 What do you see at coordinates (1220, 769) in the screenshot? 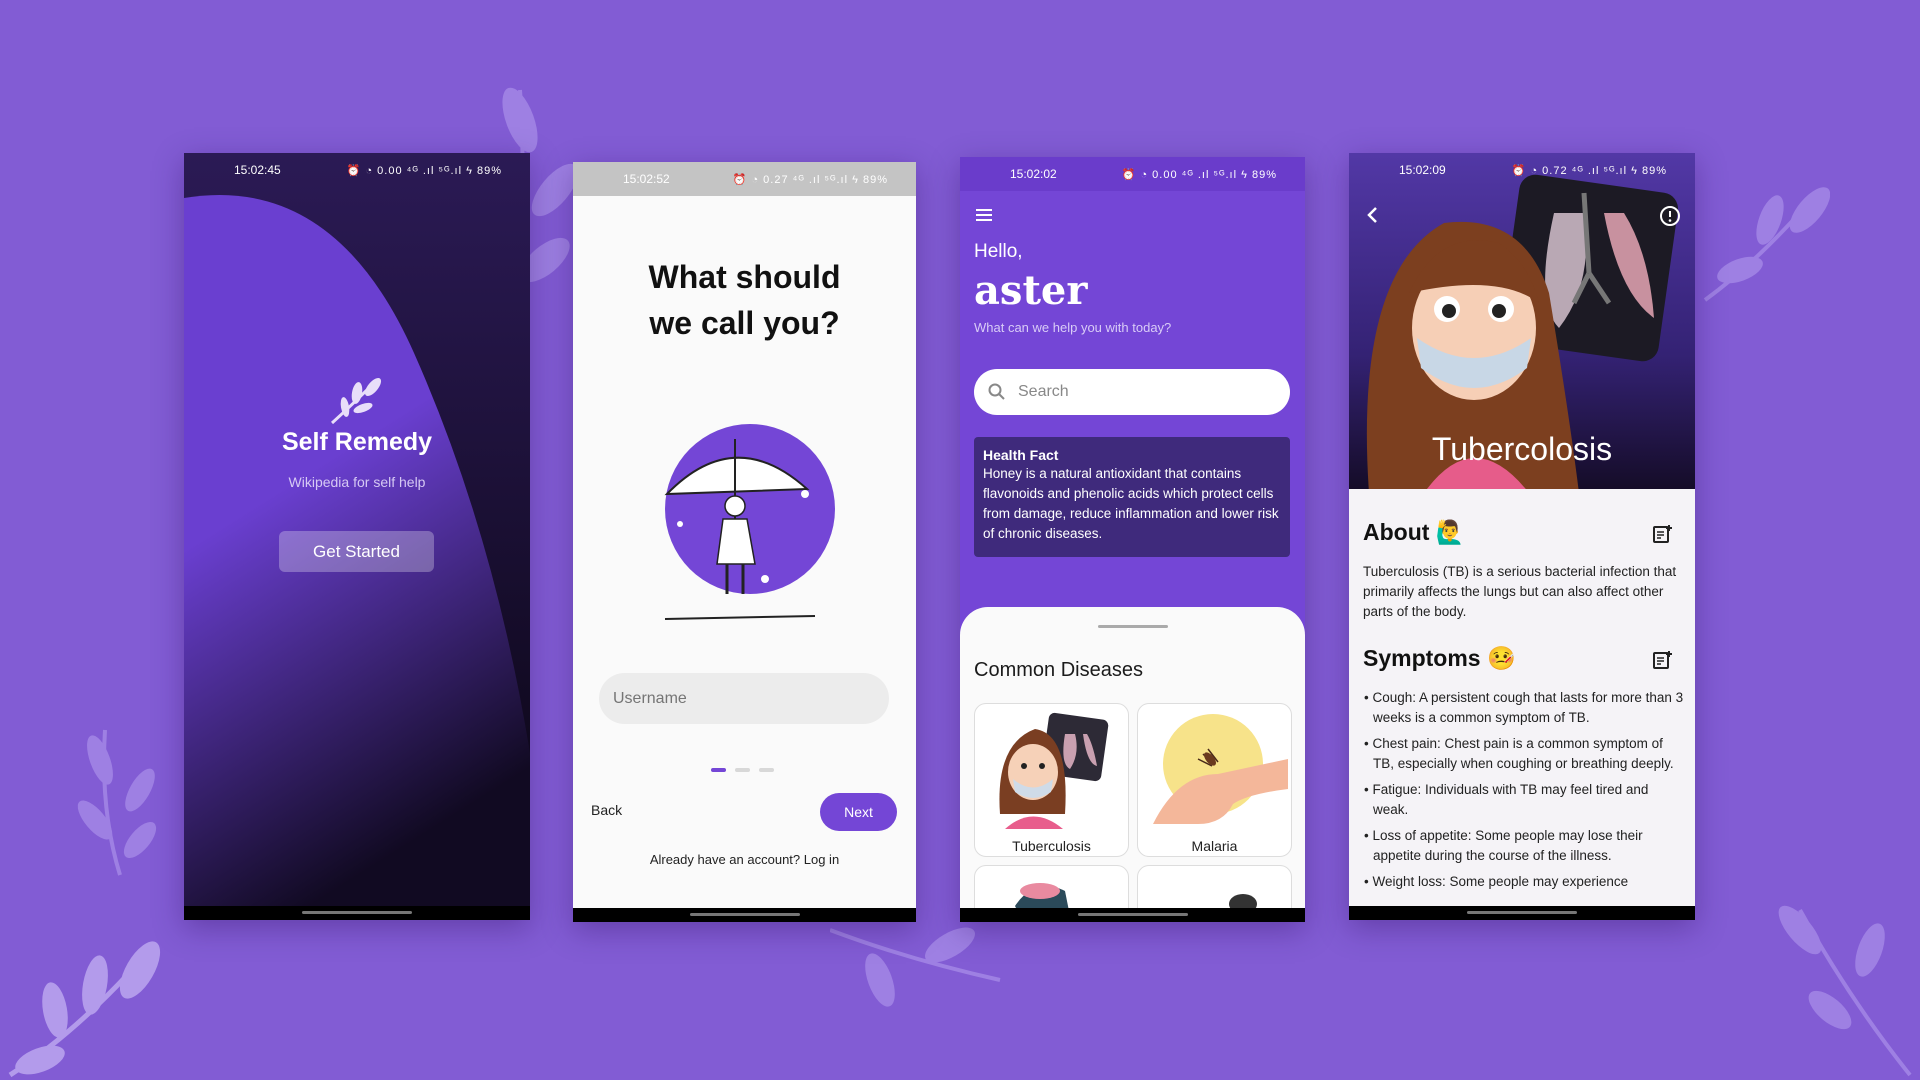
I see `malaria-illustration` at bounding box center [1220, 769].